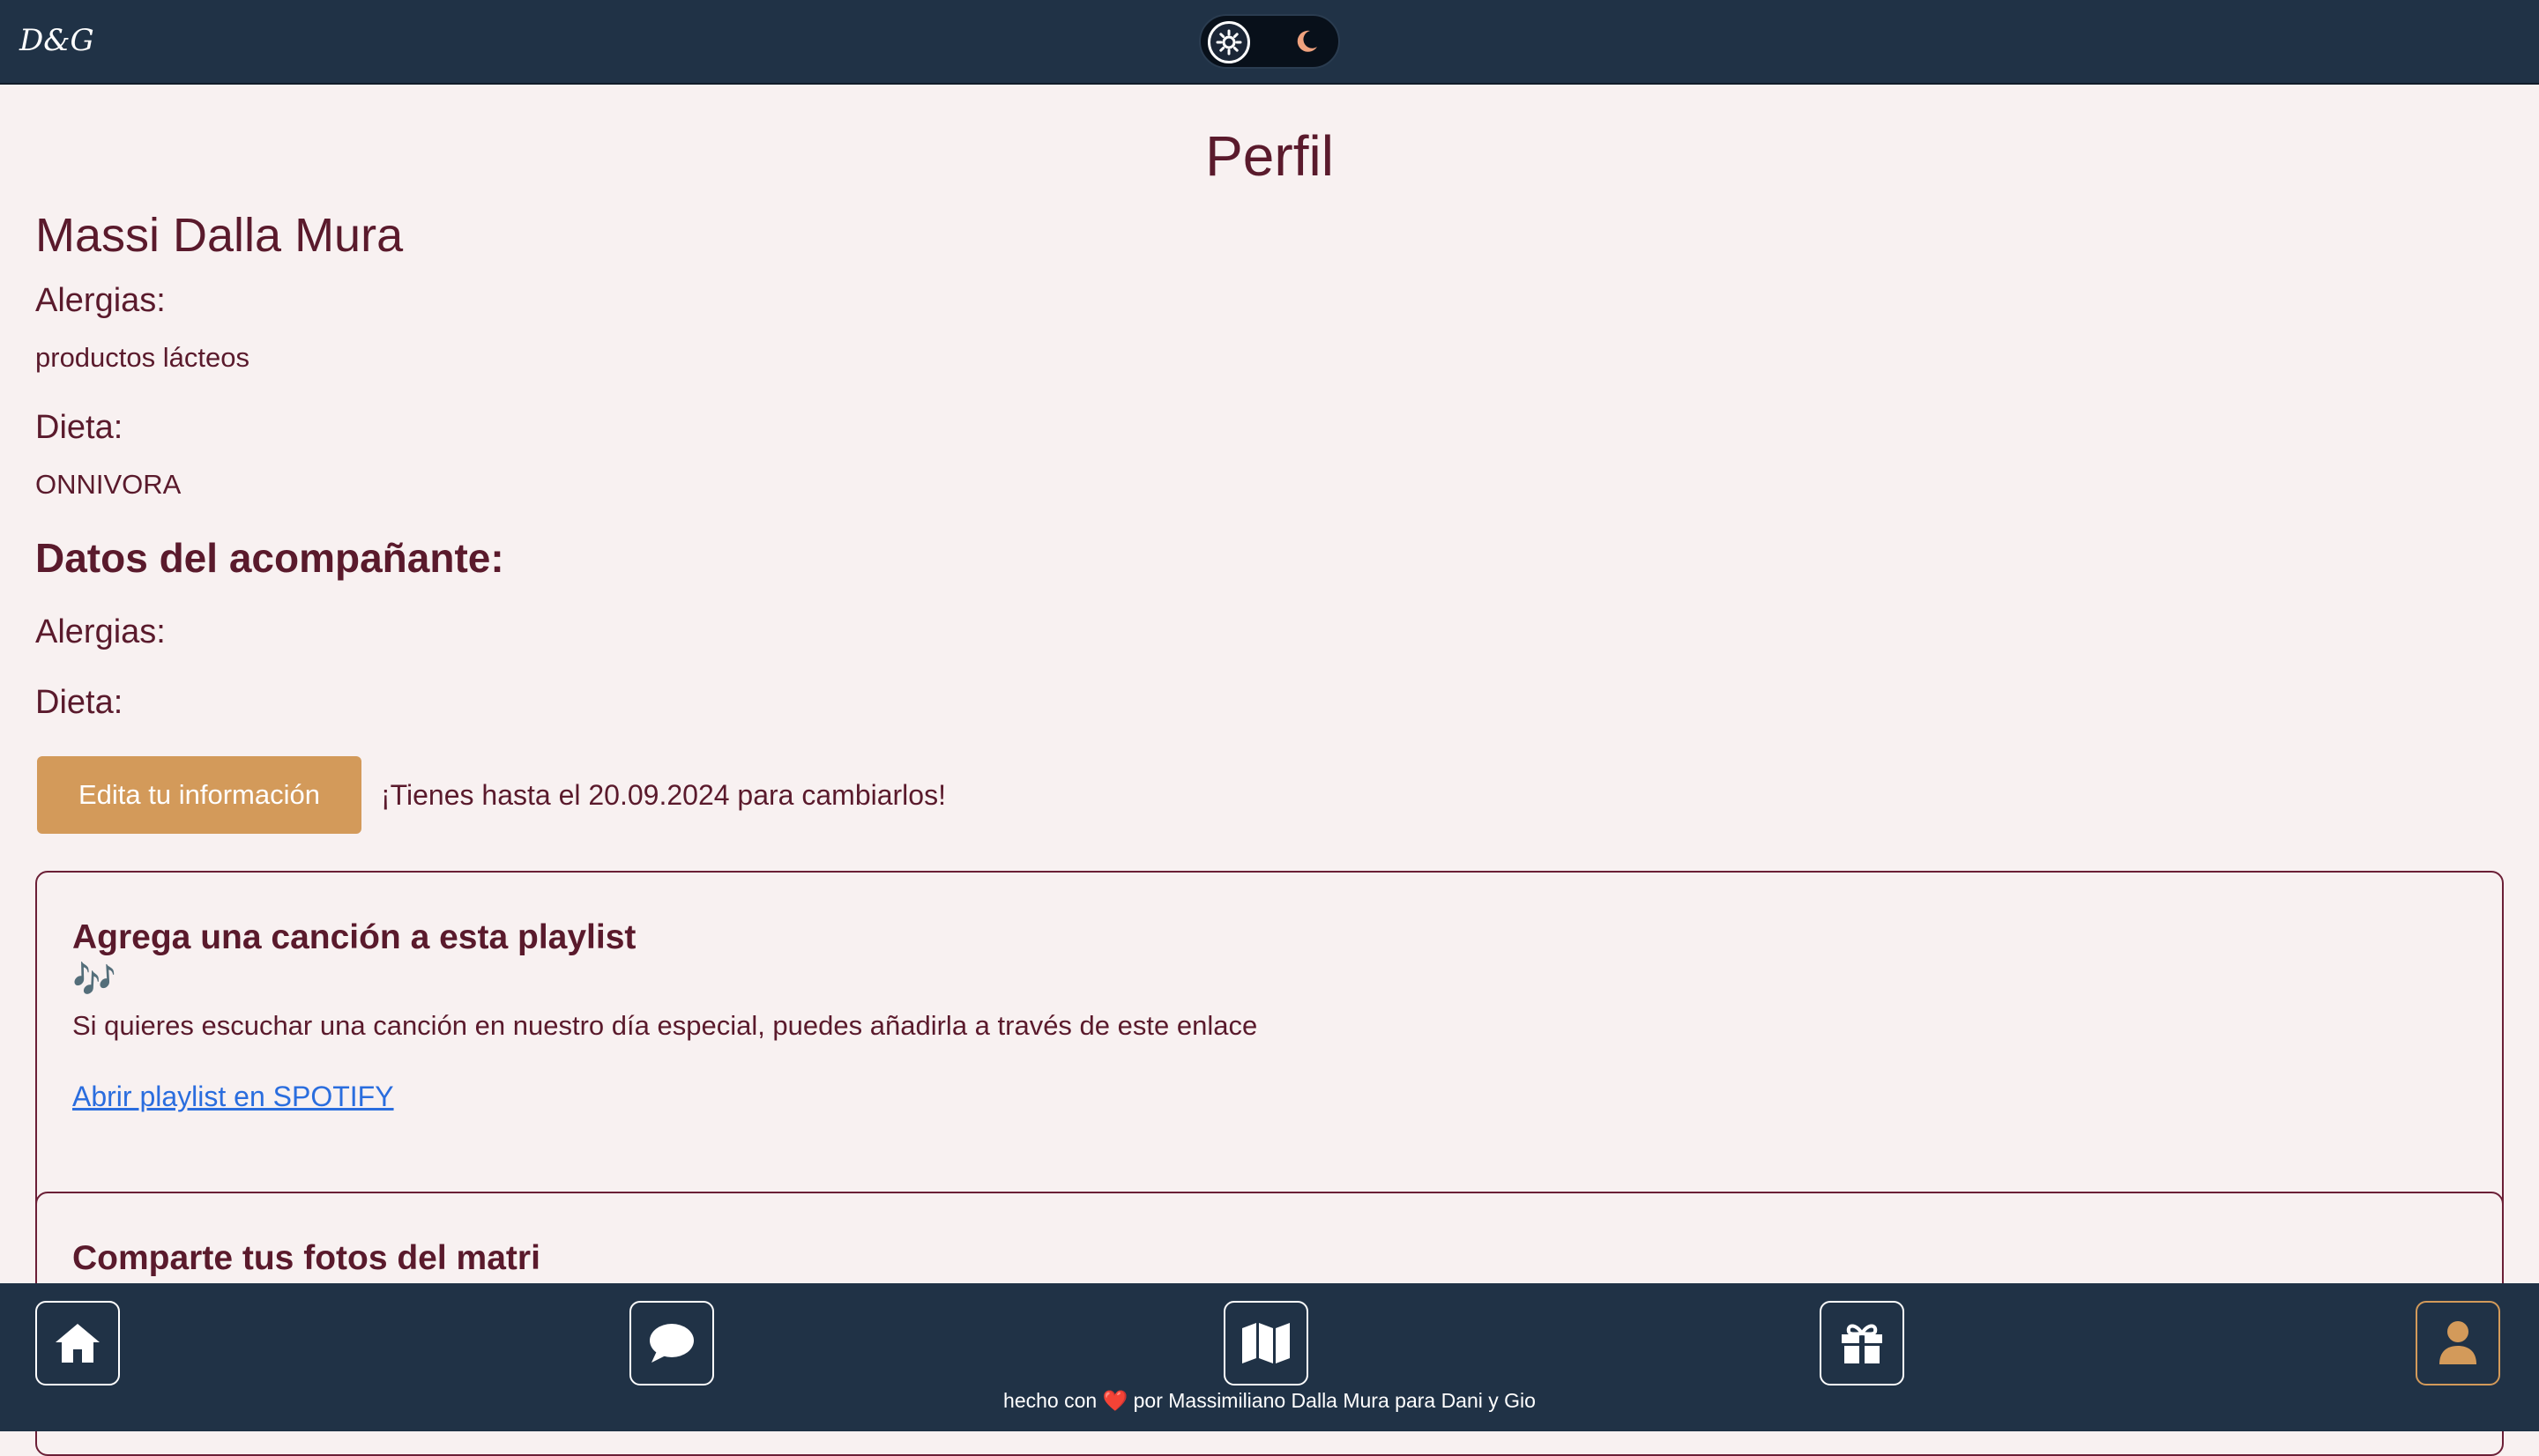 The height and width of the screenshot is (1456, 2539). What do you see at coordinates (1269, 156) in the screenshot?
I see `page-title: Perfil` at bounding box center [1269, 156].